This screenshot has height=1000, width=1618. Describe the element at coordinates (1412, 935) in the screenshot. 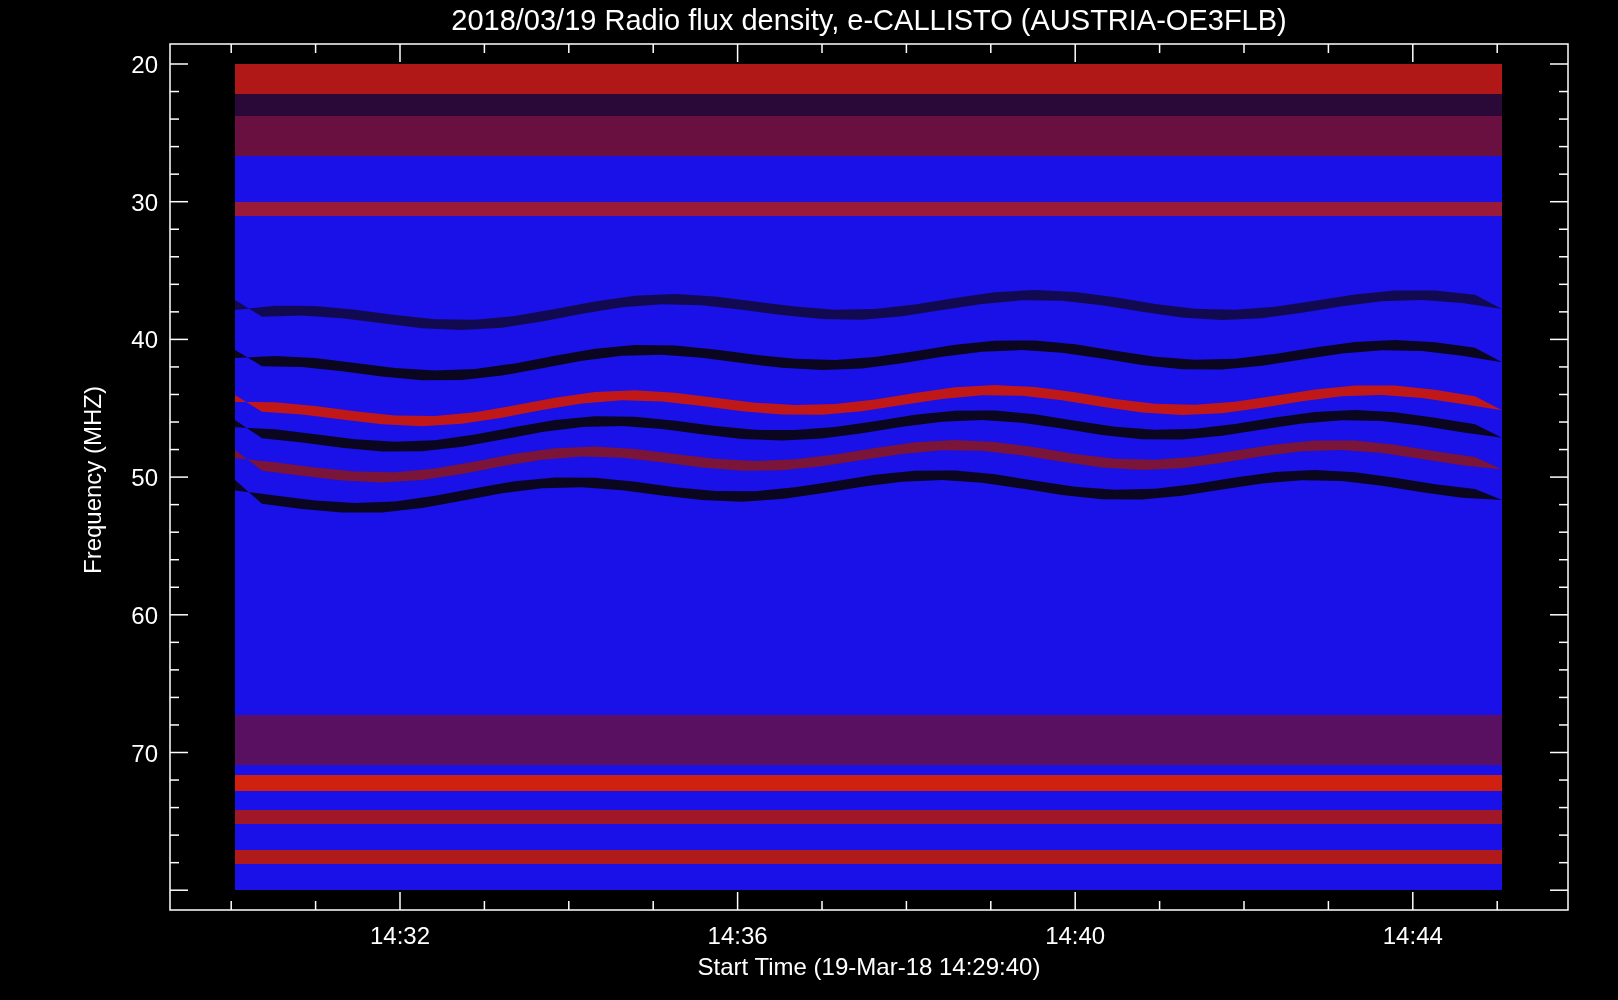

I see `x-tick-label: 14:44` at that location.